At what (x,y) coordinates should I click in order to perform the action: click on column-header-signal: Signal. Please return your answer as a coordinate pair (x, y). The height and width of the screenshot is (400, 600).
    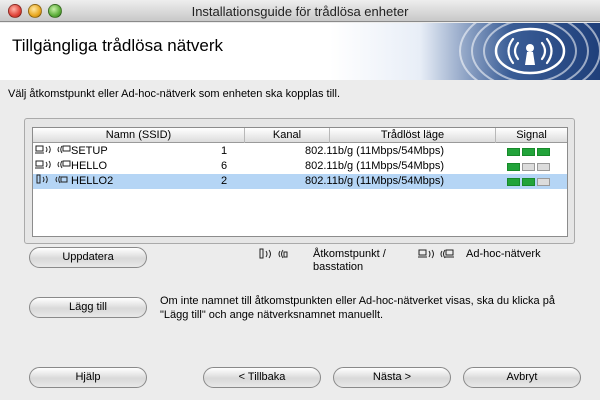
    Looking at the image, I should click on (531, 135).